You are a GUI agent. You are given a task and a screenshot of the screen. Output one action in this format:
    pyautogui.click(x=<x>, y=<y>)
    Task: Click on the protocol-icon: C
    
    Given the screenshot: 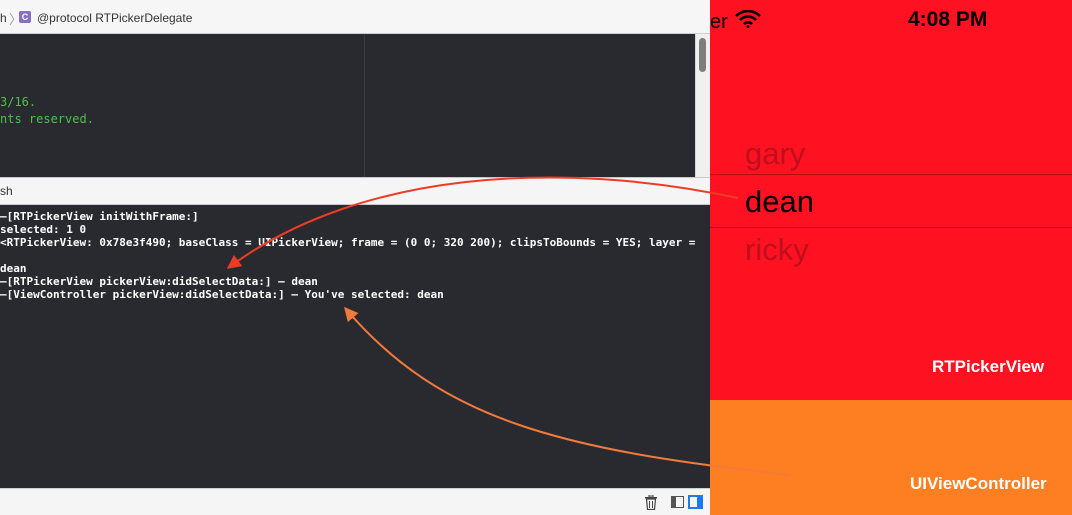 What is the action you would take?
    pyautogui.click(x=25, y=17)
    